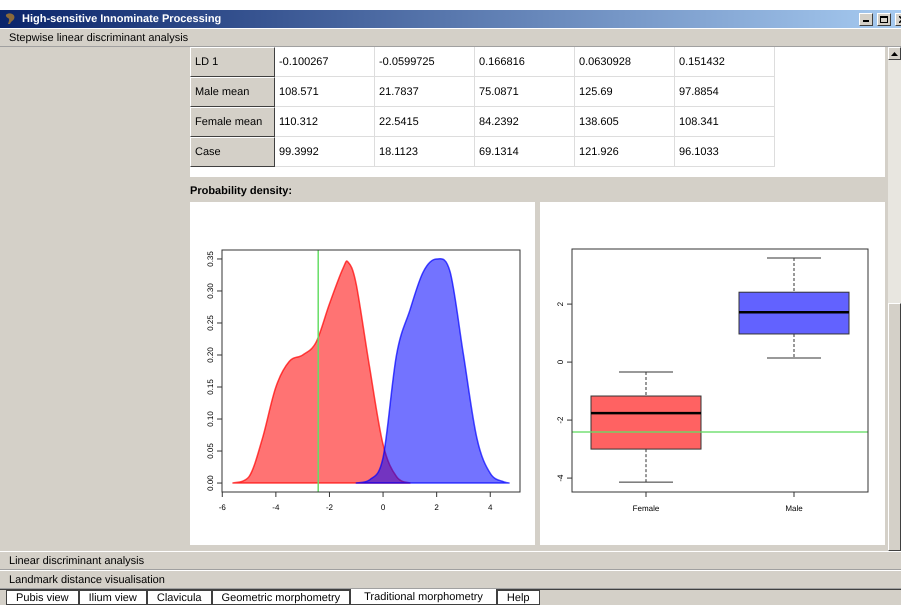 The height and width of the screenshot is (605, 901). What do you see at coordinates (866, 19) in the screenshot?
I see `minimize-button` at bounding box center [866, 19].